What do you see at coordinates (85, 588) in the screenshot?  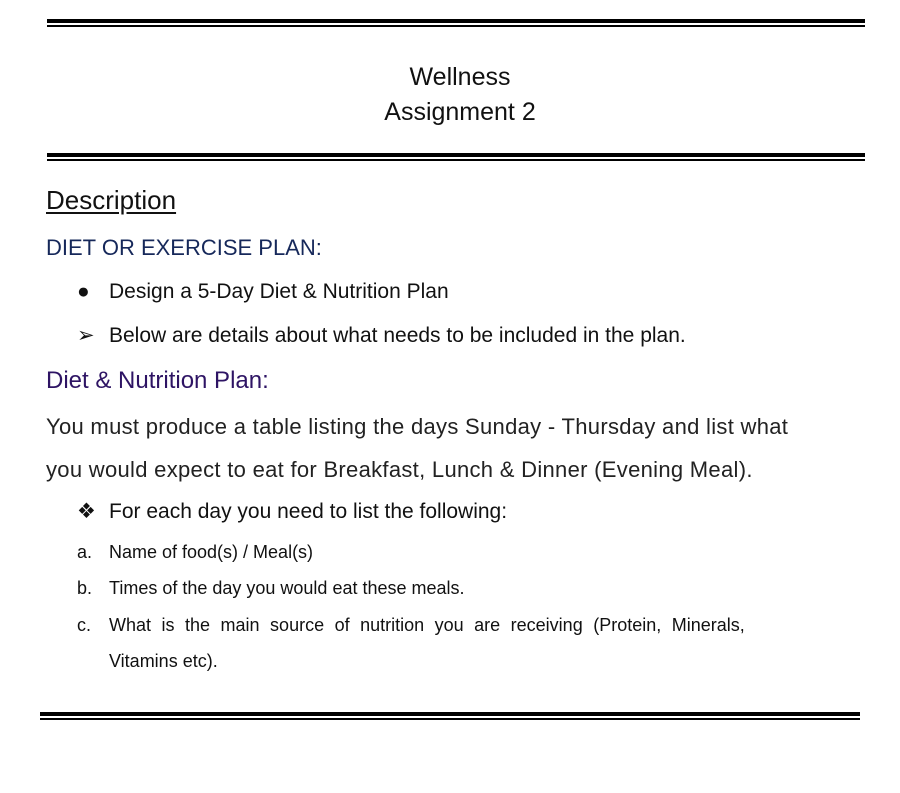 I see `list-label: b.` at bounding box center [85, 588].